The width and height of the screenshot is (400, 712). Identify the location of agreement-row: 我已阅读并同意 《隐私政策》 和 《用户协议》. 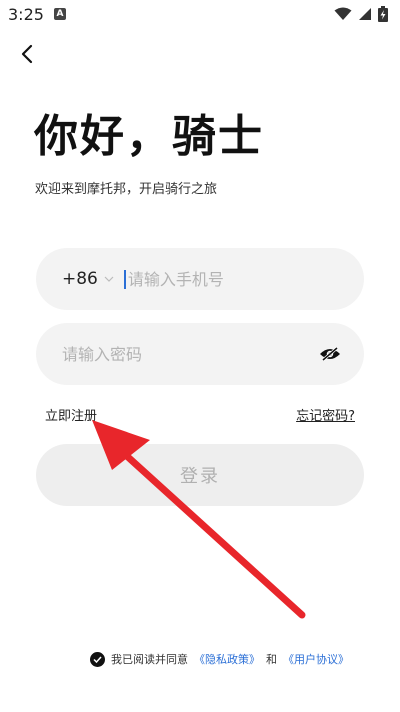
(219, 659).